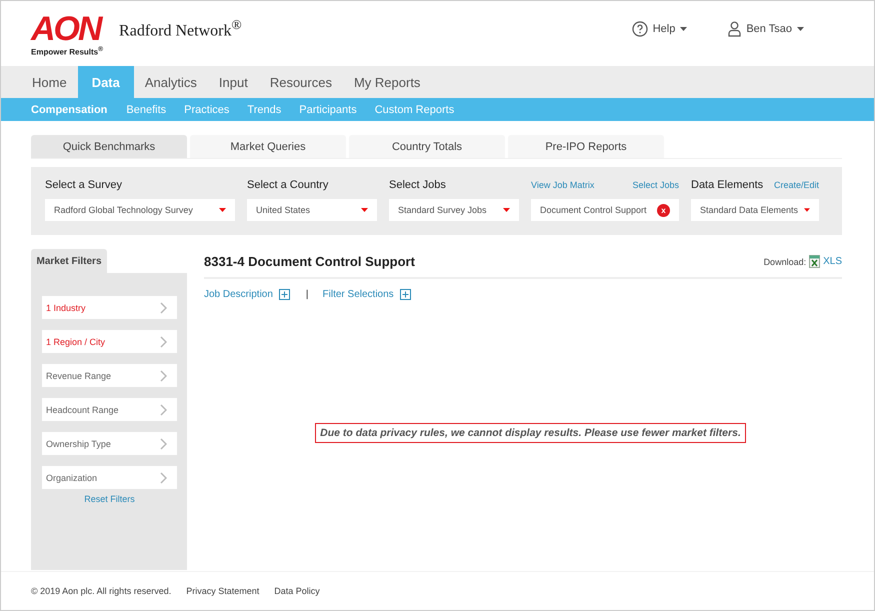 This screenshot has width=875, height=611. What do you see at coordinates (309, 261) in the screenshot?
I see `job-title: 8331-4 Document Control Support` at bounding box center [309, 261].